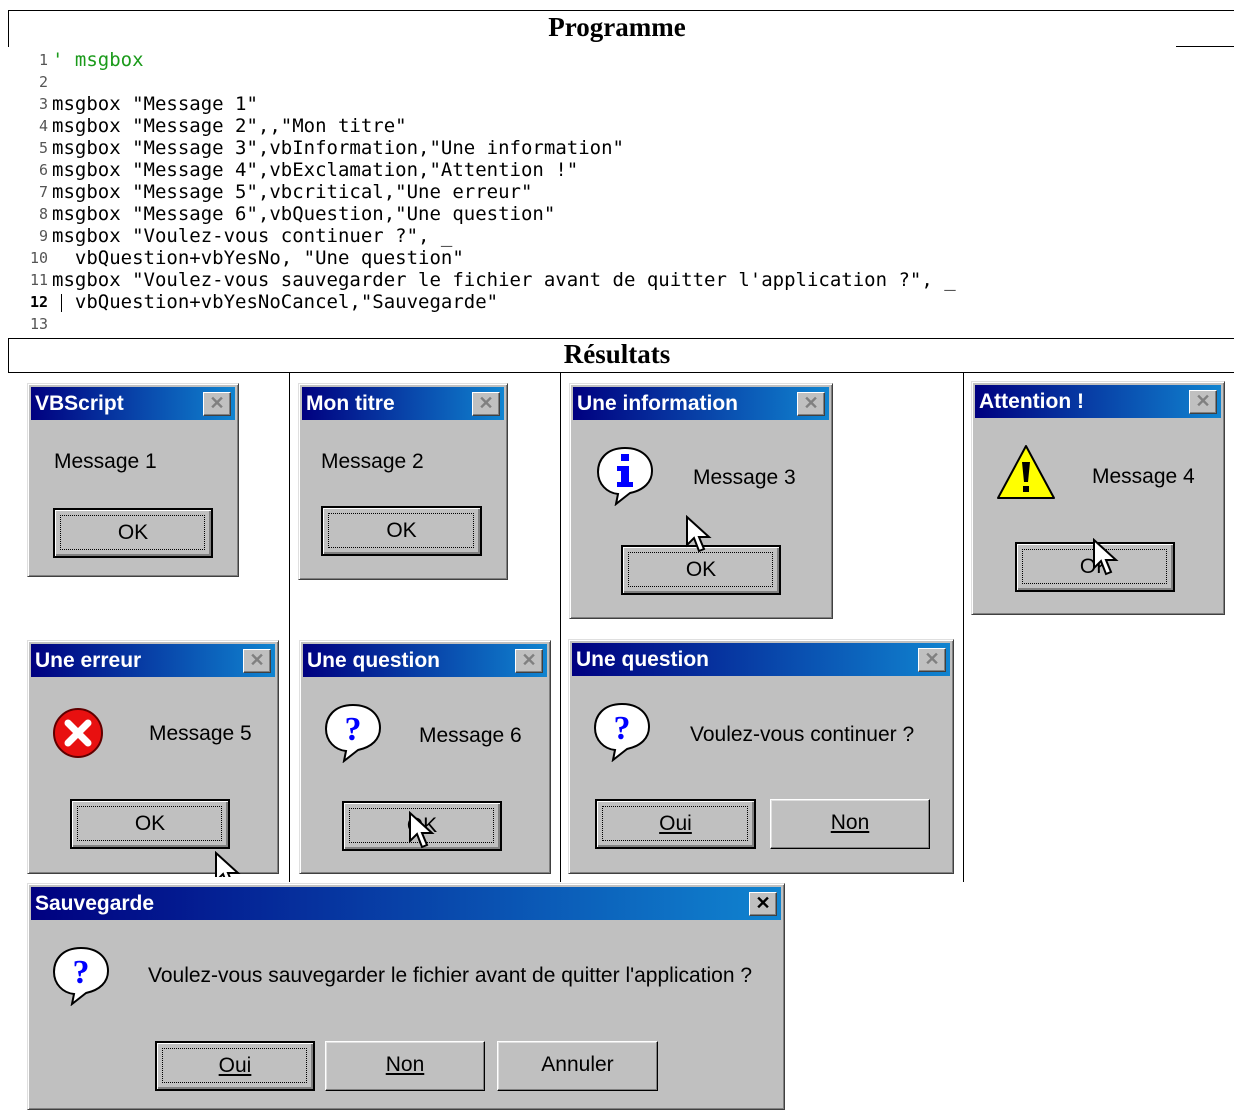 The image size is (1234, 1110). Describe the element at coordinates (98, 60) in the screenshot. I see `code-comment: ' msgbox` at that location.